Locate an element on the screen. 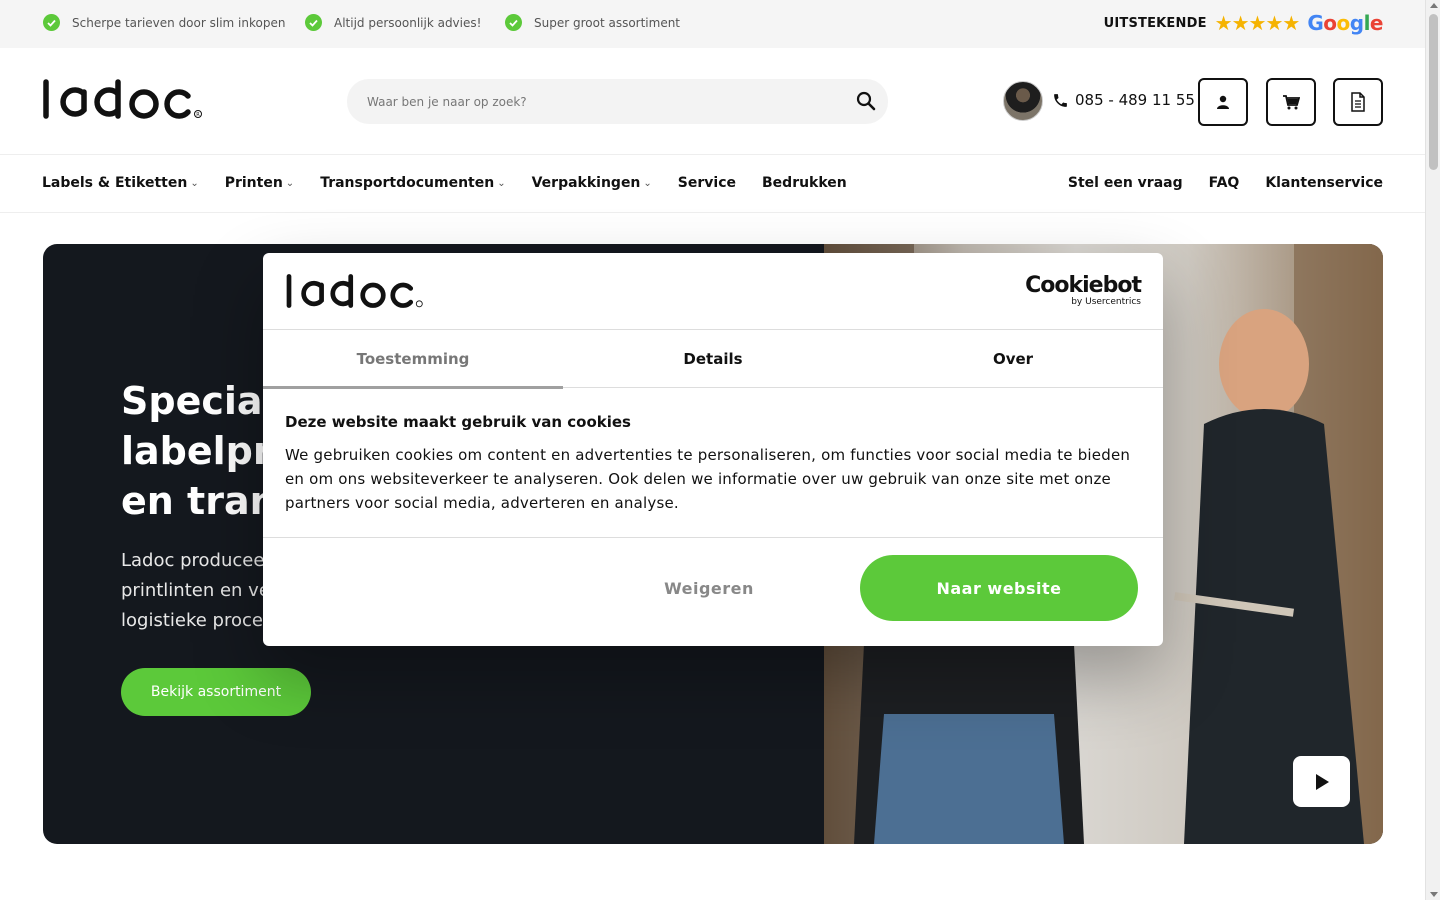  nav-item-faq: FAQ is located at coordinates (1224, 183).